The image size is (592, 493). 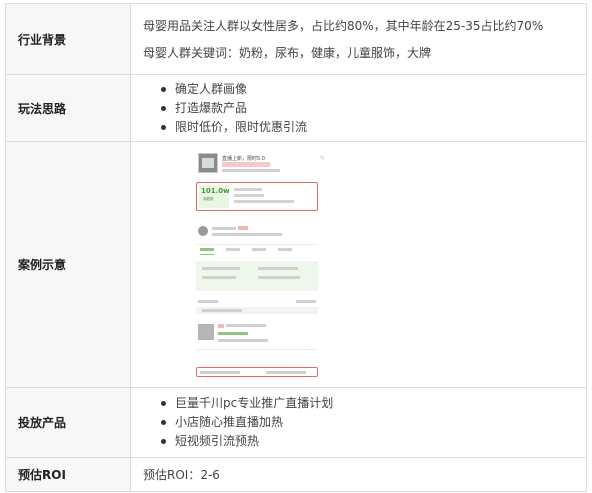 What do you see at coordinates (68, 108) in the screenshot?
I see `row-label-approach: 玩法思路` at bounding box center [68, 108].